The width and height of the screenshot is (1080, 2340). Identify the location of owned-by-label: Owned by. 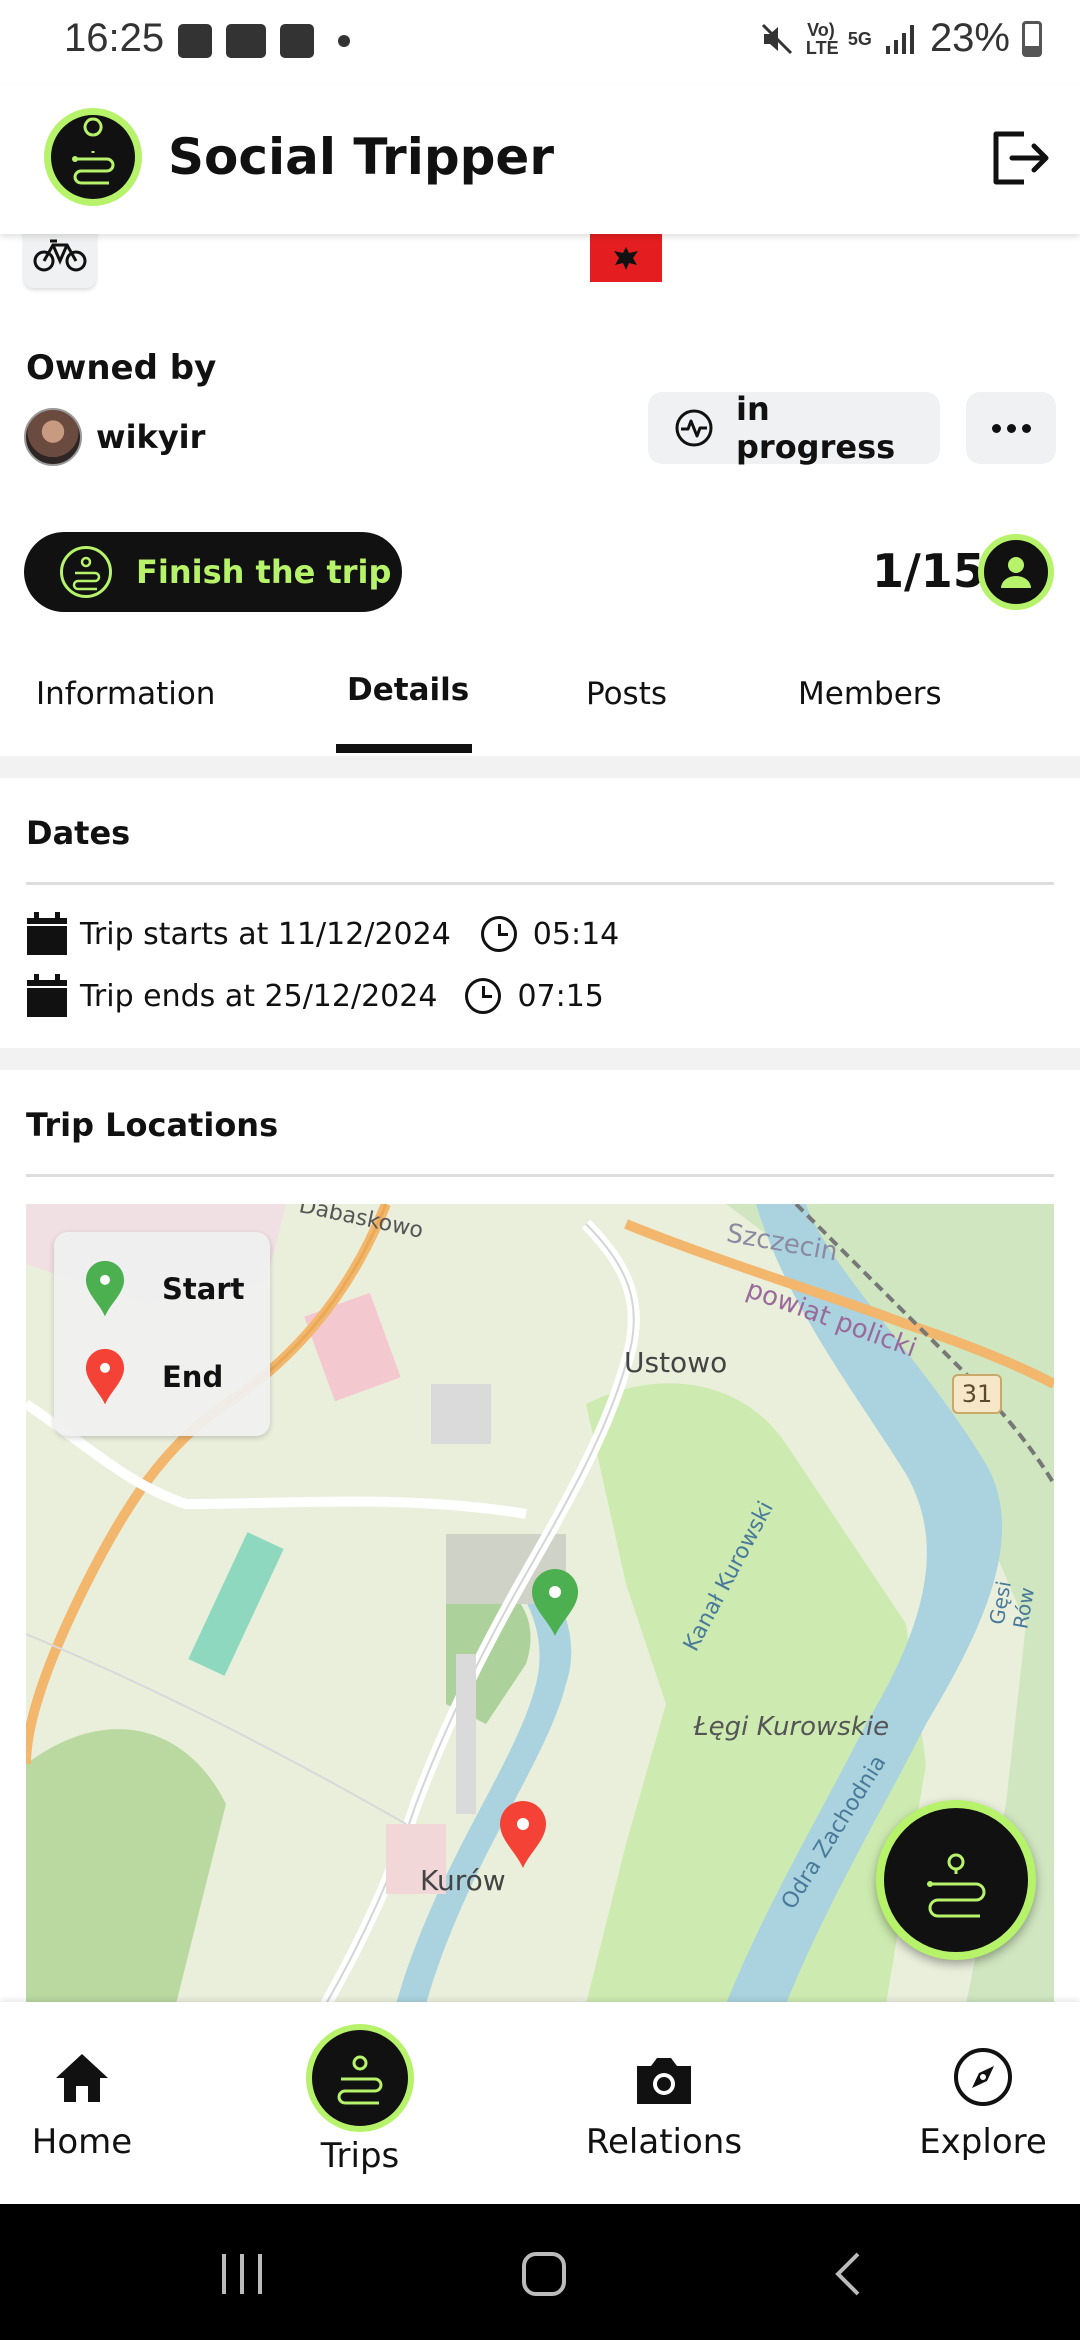
(121, 368).